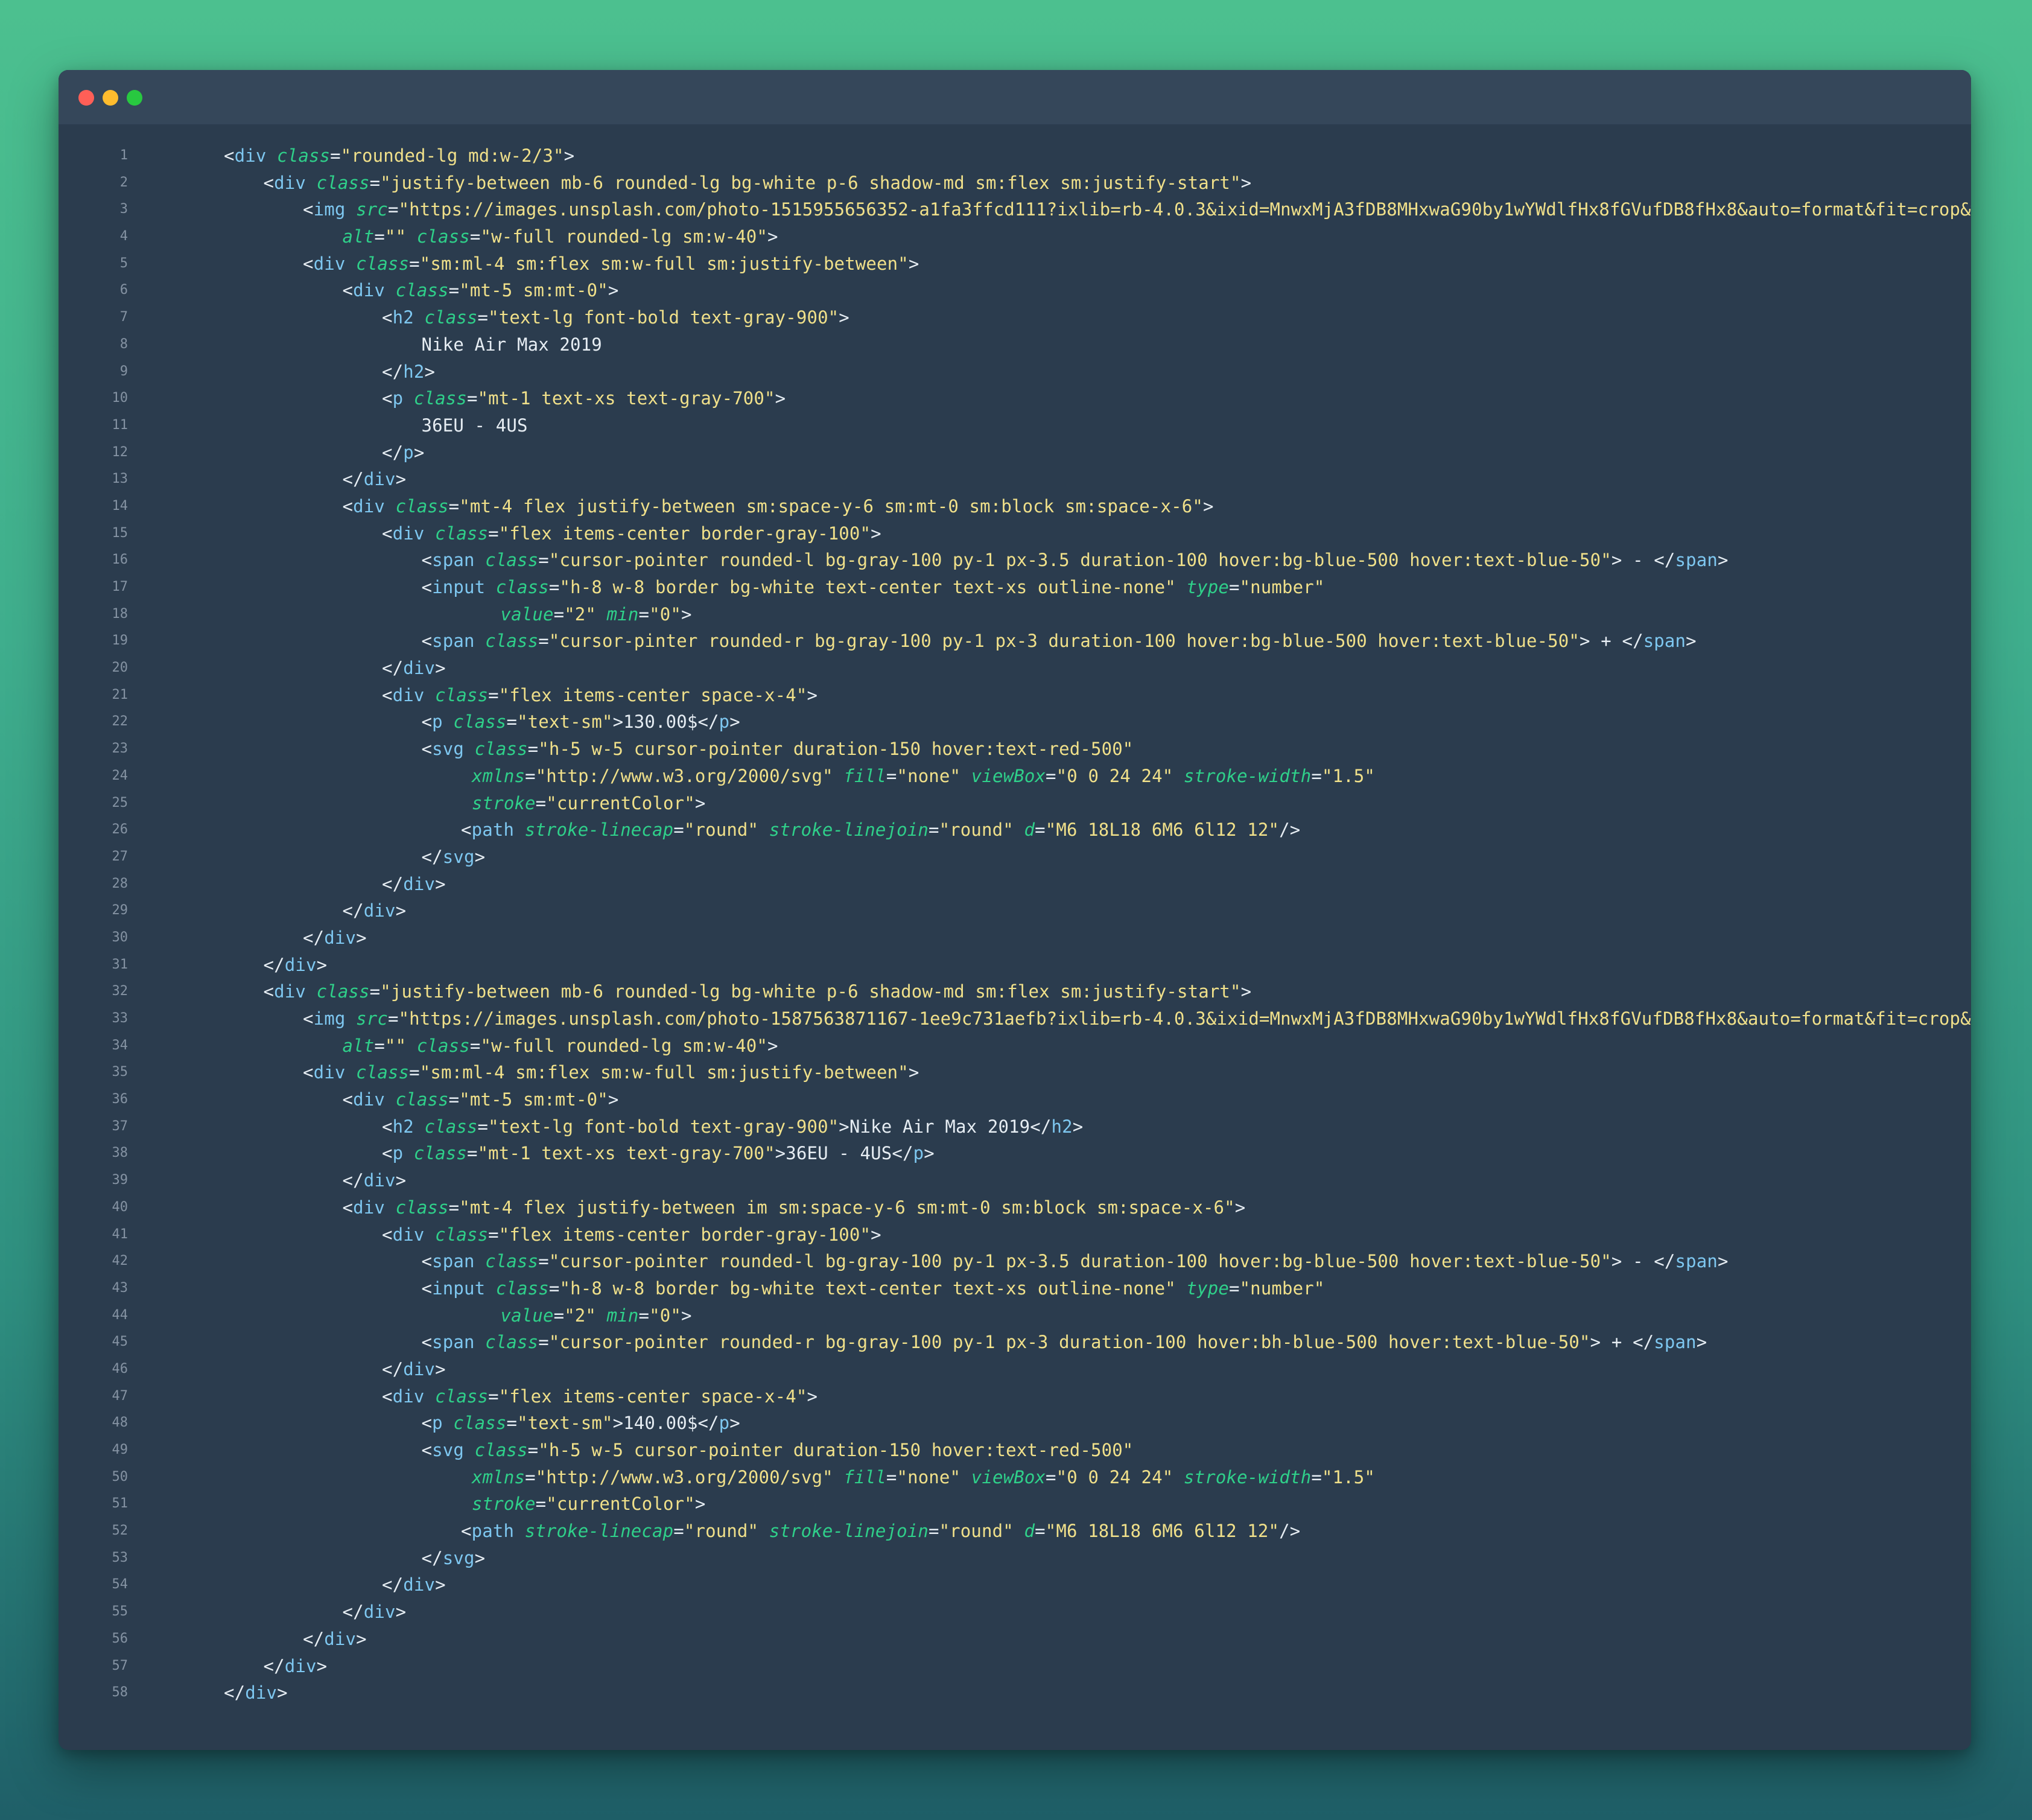  What do you see at coordinates (1282, 587) in the screenshot?
I see `string-token: "number"` at bounding box center [1282, 587].